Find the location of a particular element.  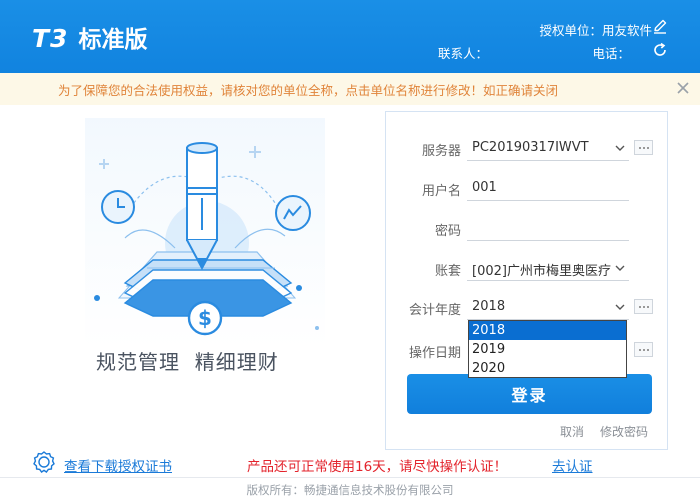

fiscal-year-select: 2018 is located at coordinates (548, 307).